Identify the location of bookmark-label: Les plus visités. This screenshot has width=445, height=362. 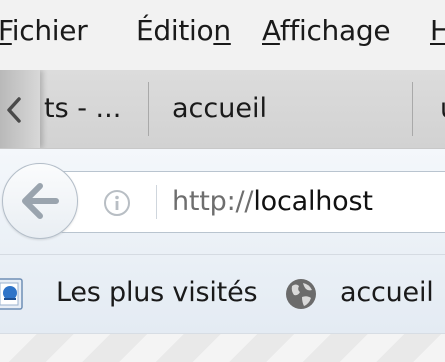
(157, 292).